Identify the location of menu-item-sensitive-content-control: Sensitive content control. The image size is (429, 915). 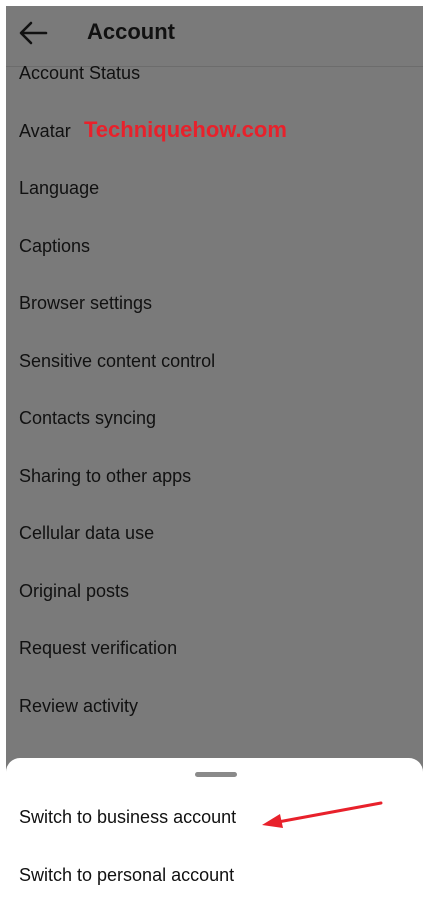
(214, 362).